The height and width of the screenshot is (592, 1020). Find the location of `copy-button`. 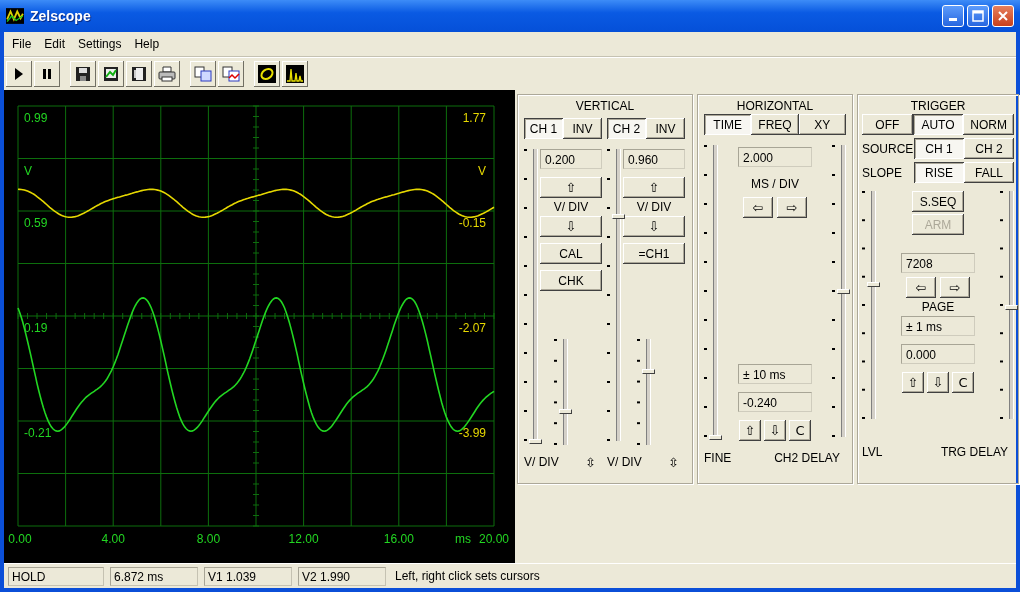

copy-button is located at coordinates (203, 74).